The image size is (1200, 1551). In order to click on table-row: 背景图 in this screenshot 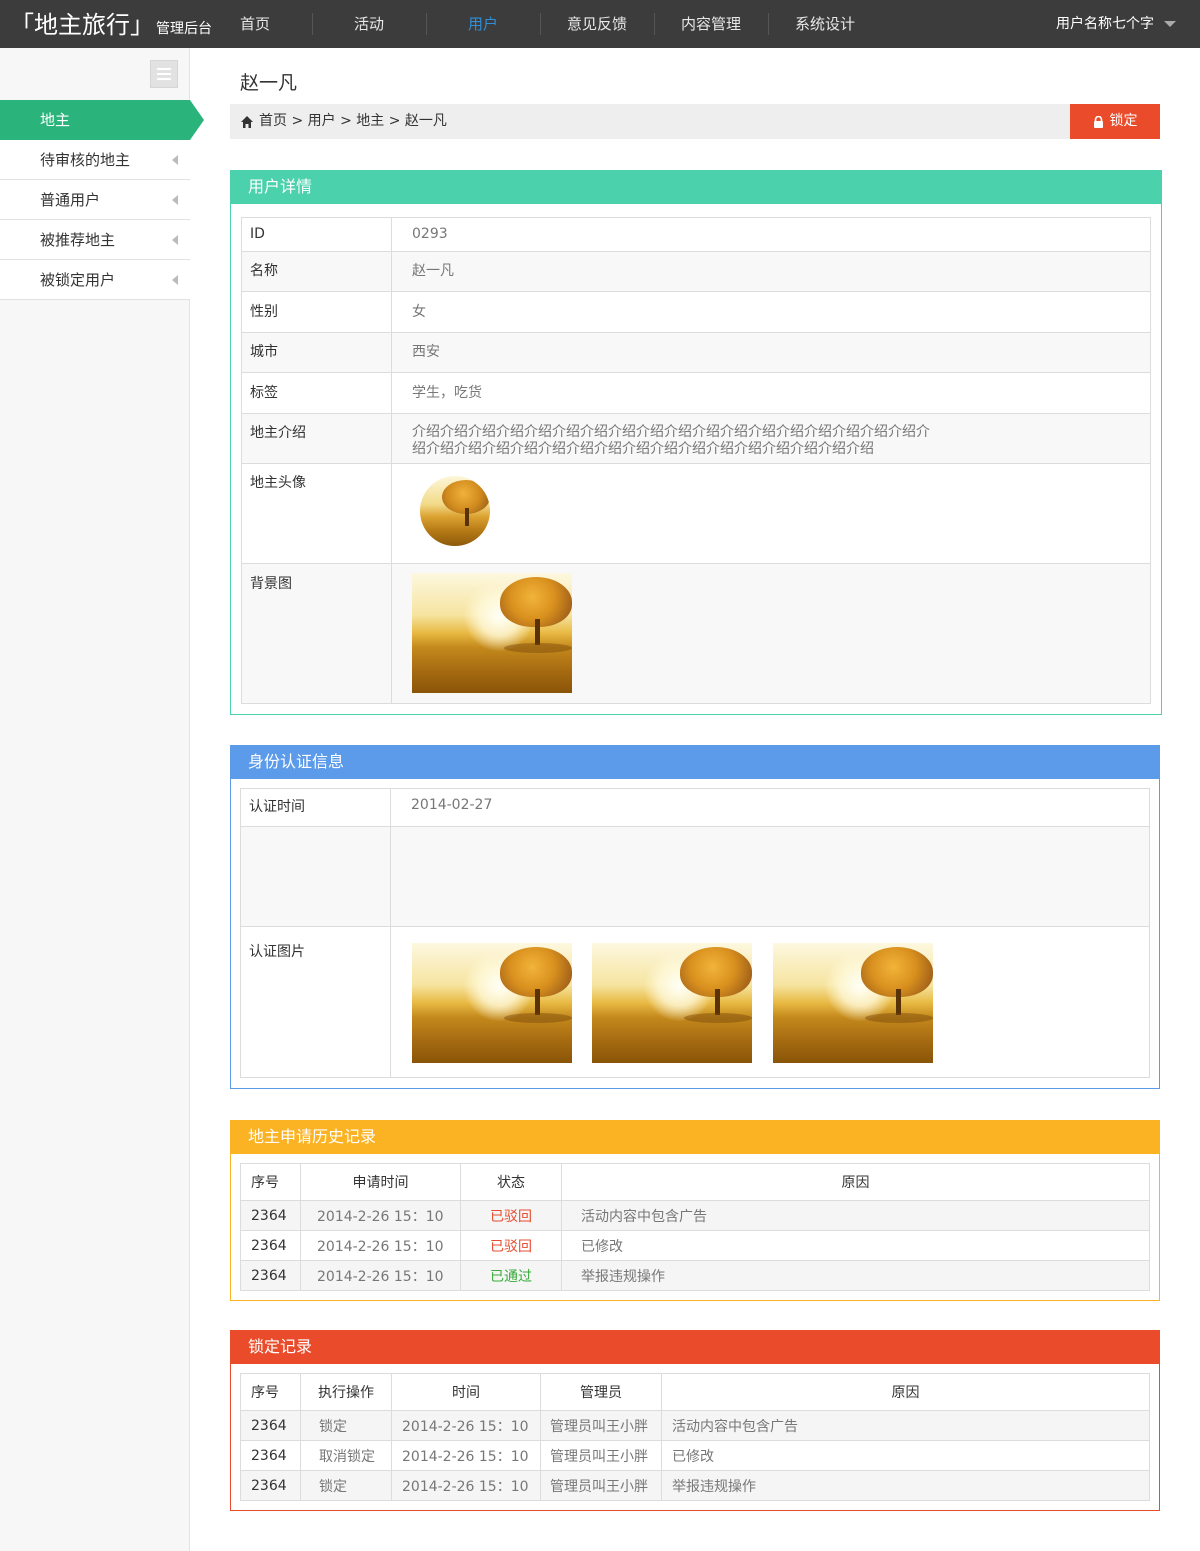, I will do `click(696, 633)`.